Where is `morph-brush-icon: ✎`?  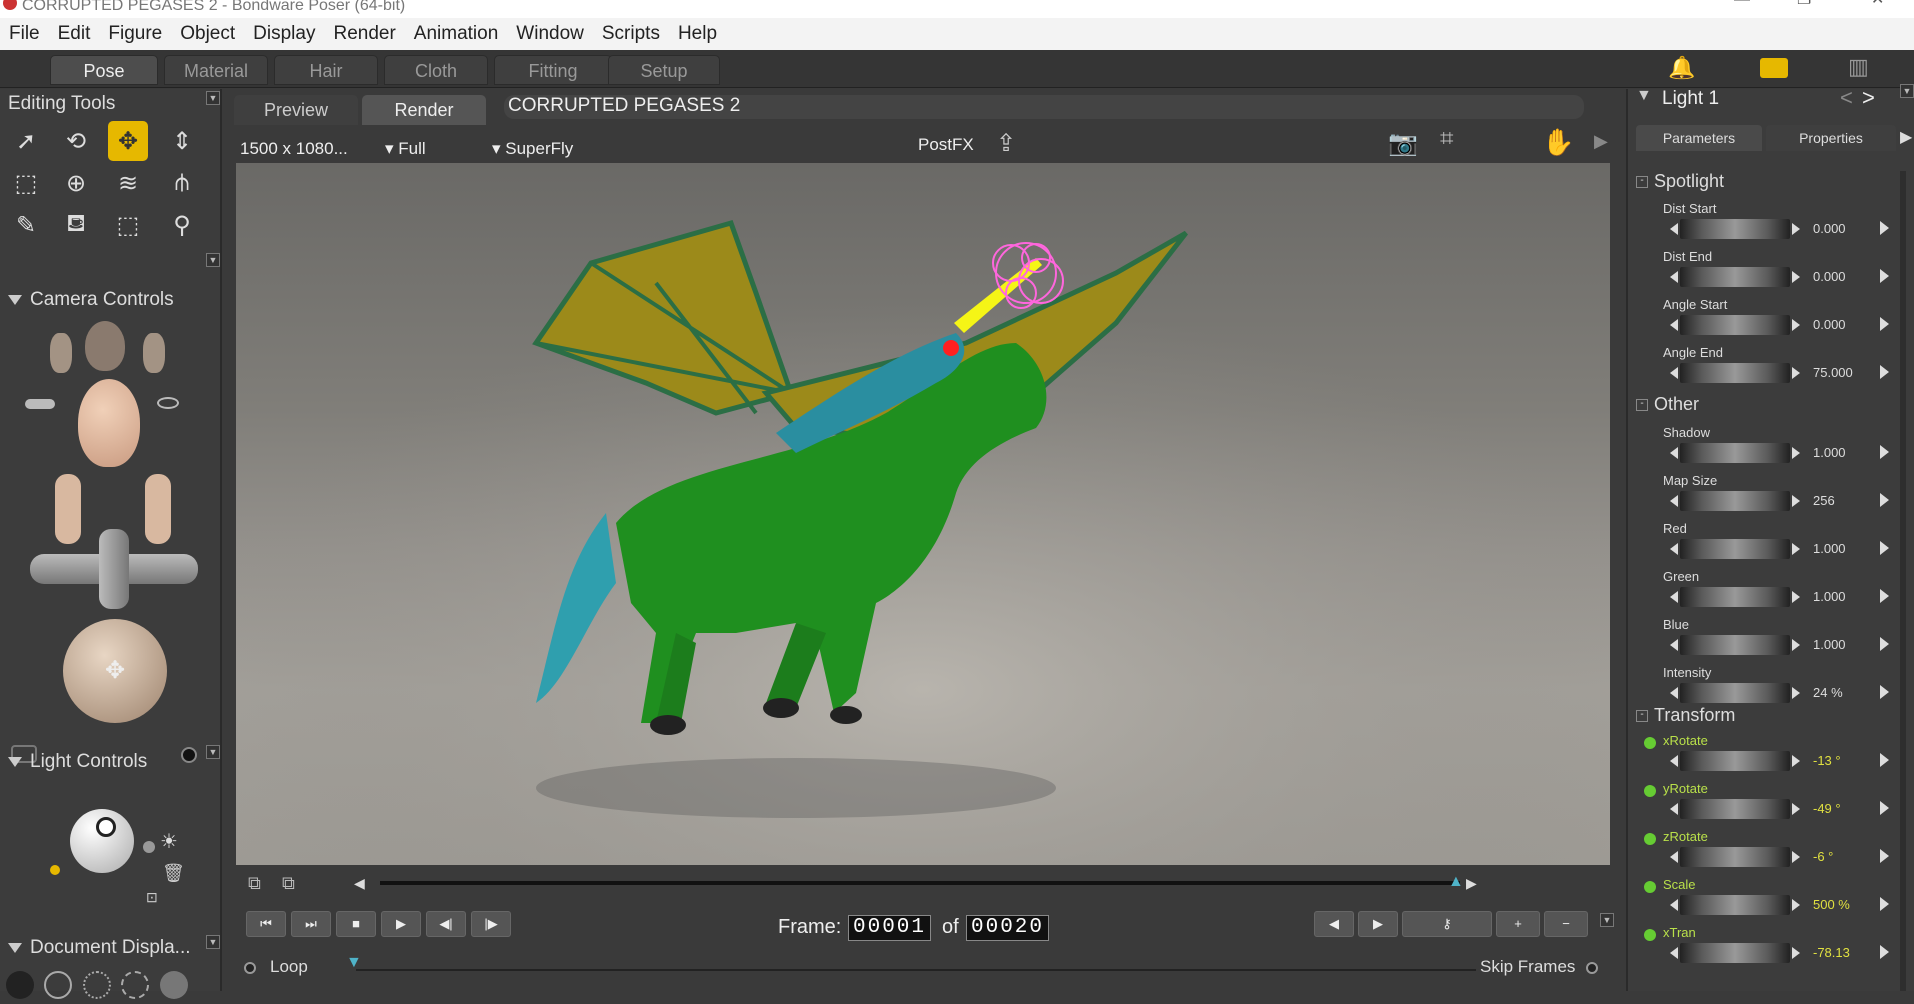 morph-brush-icon: ✎ is located at coordinates (26, 225).